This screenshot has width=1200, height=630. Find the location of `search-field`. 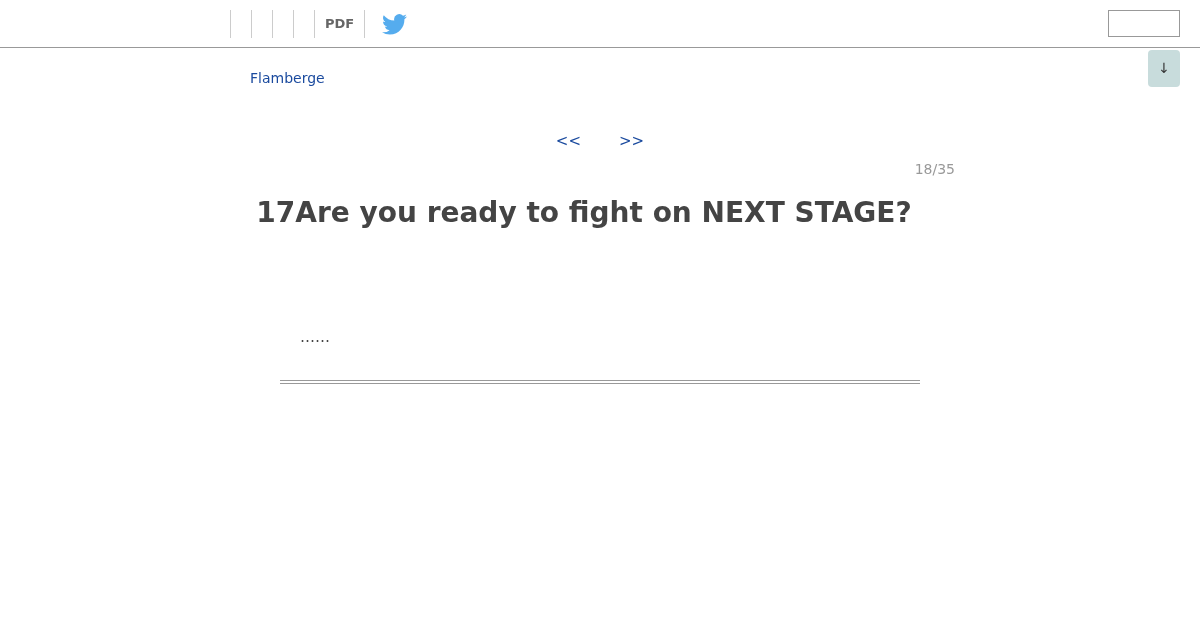

search-field is located at coordinates (1144, 23).